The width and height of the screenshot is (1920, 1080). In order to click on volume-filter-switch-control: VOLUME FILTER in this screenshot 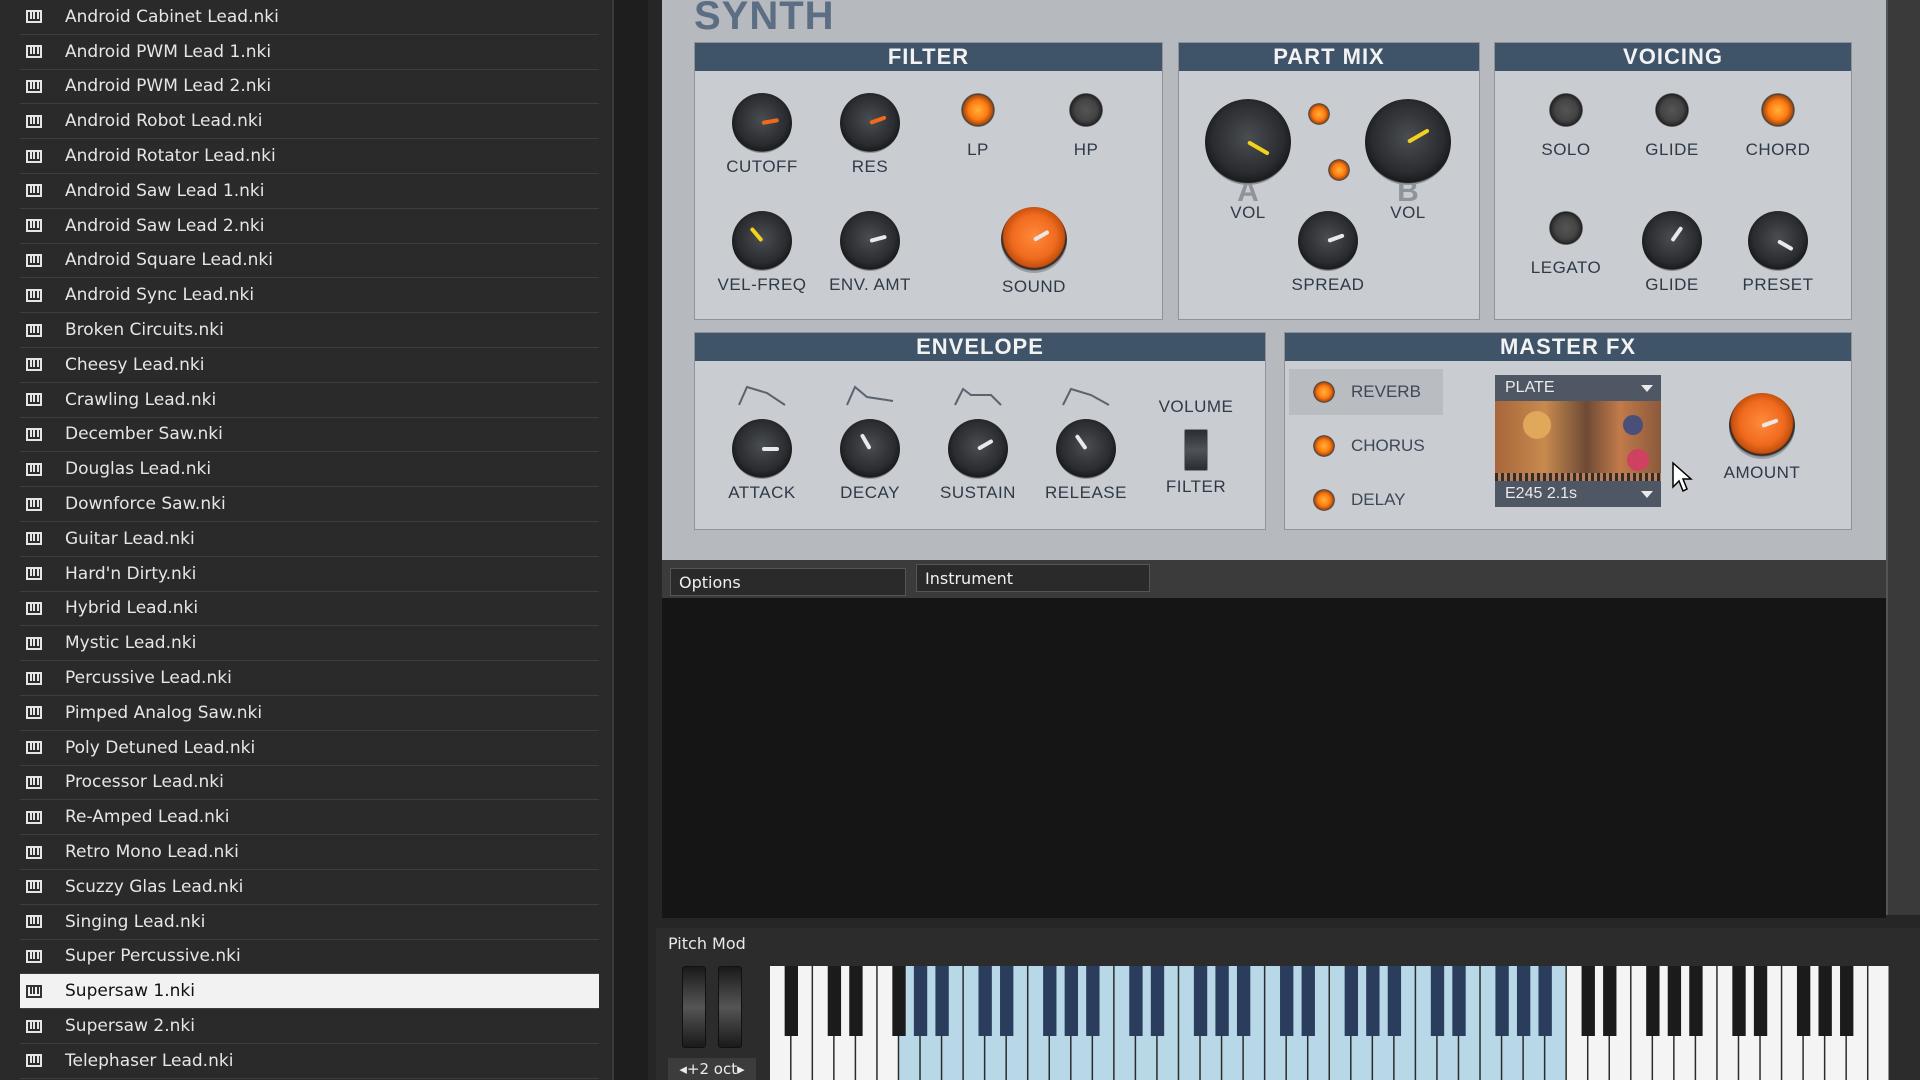, I will do `click(1196, 445)`.